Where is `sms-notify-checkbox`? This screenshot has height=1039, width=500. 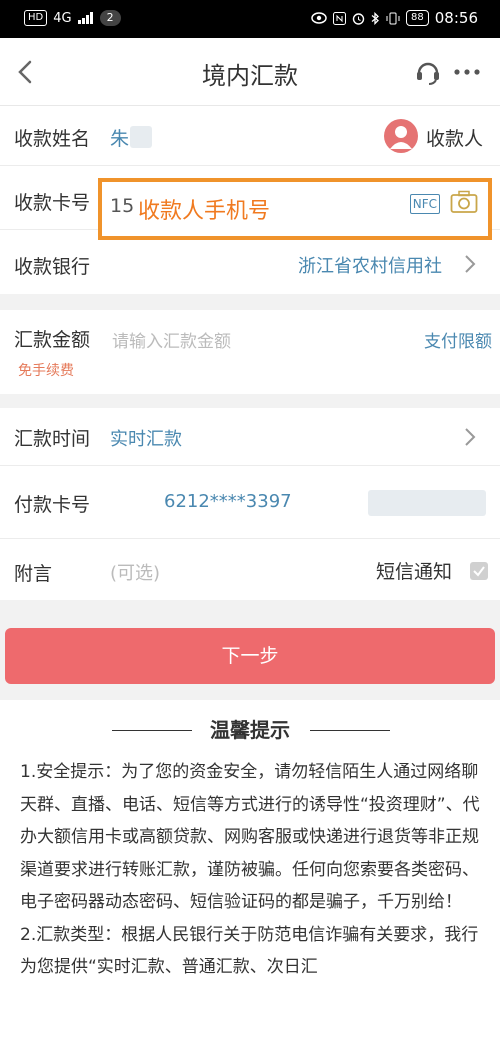
sms-notify-checkbox is located at coordinates (479, 571).